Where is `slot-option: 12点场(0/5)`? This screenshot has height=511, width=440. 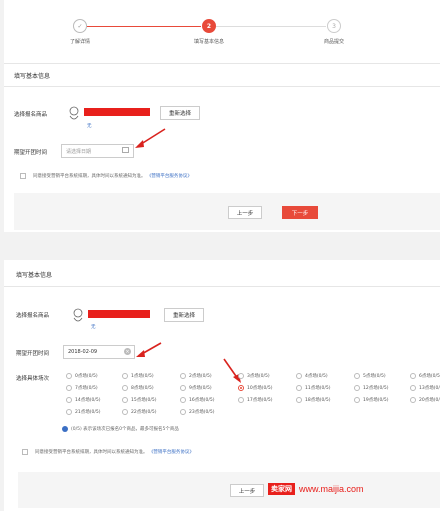 slot-option: 12点场(0/5) is located at coordinates (371, 388).